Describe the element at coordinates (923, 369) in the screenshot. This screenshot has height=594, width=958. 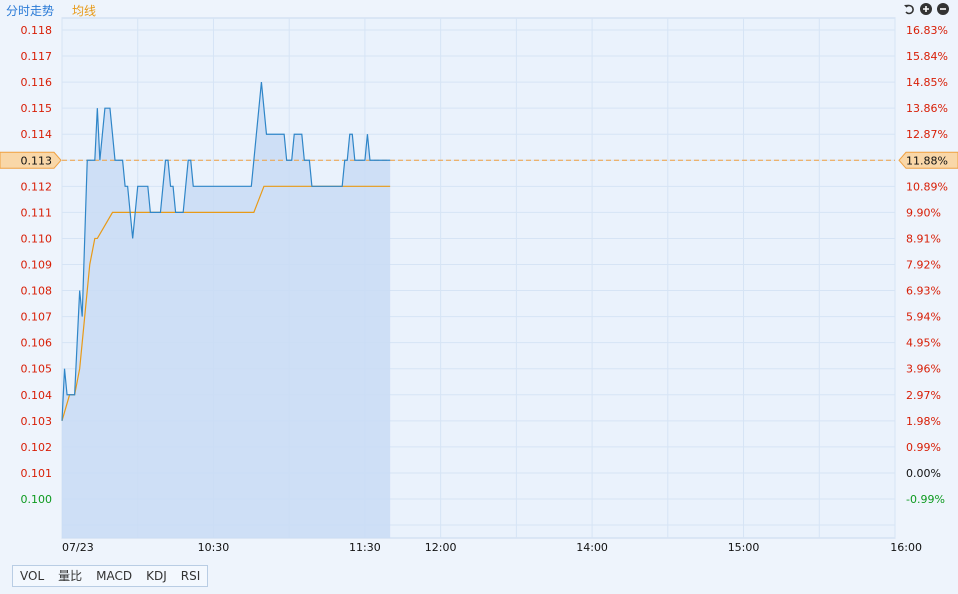
I see `y-right-tick-label: 3.96%` at that location.